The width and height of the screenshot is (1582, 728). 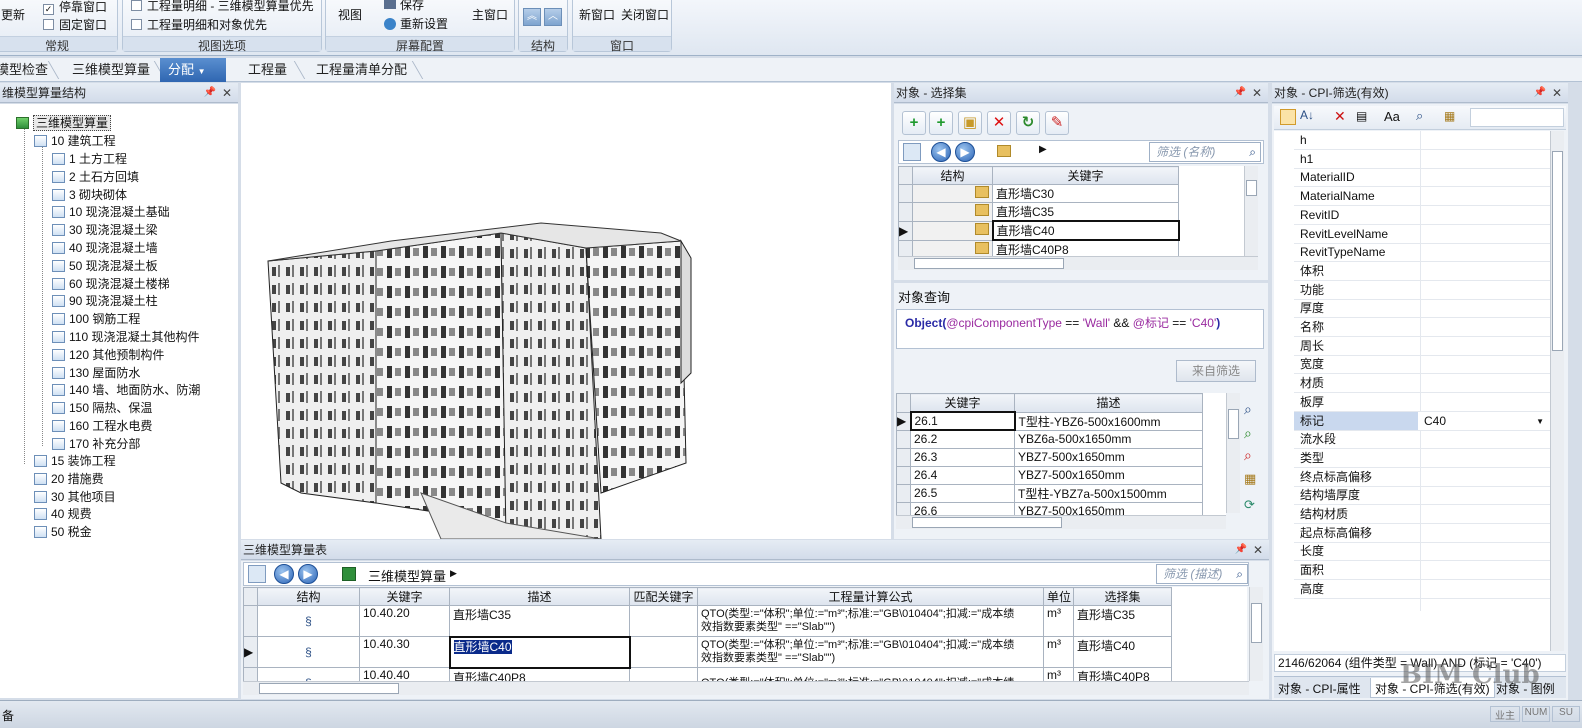 I want to click on qty-col-header: 匹配关键字, so click(x=663, y=596).